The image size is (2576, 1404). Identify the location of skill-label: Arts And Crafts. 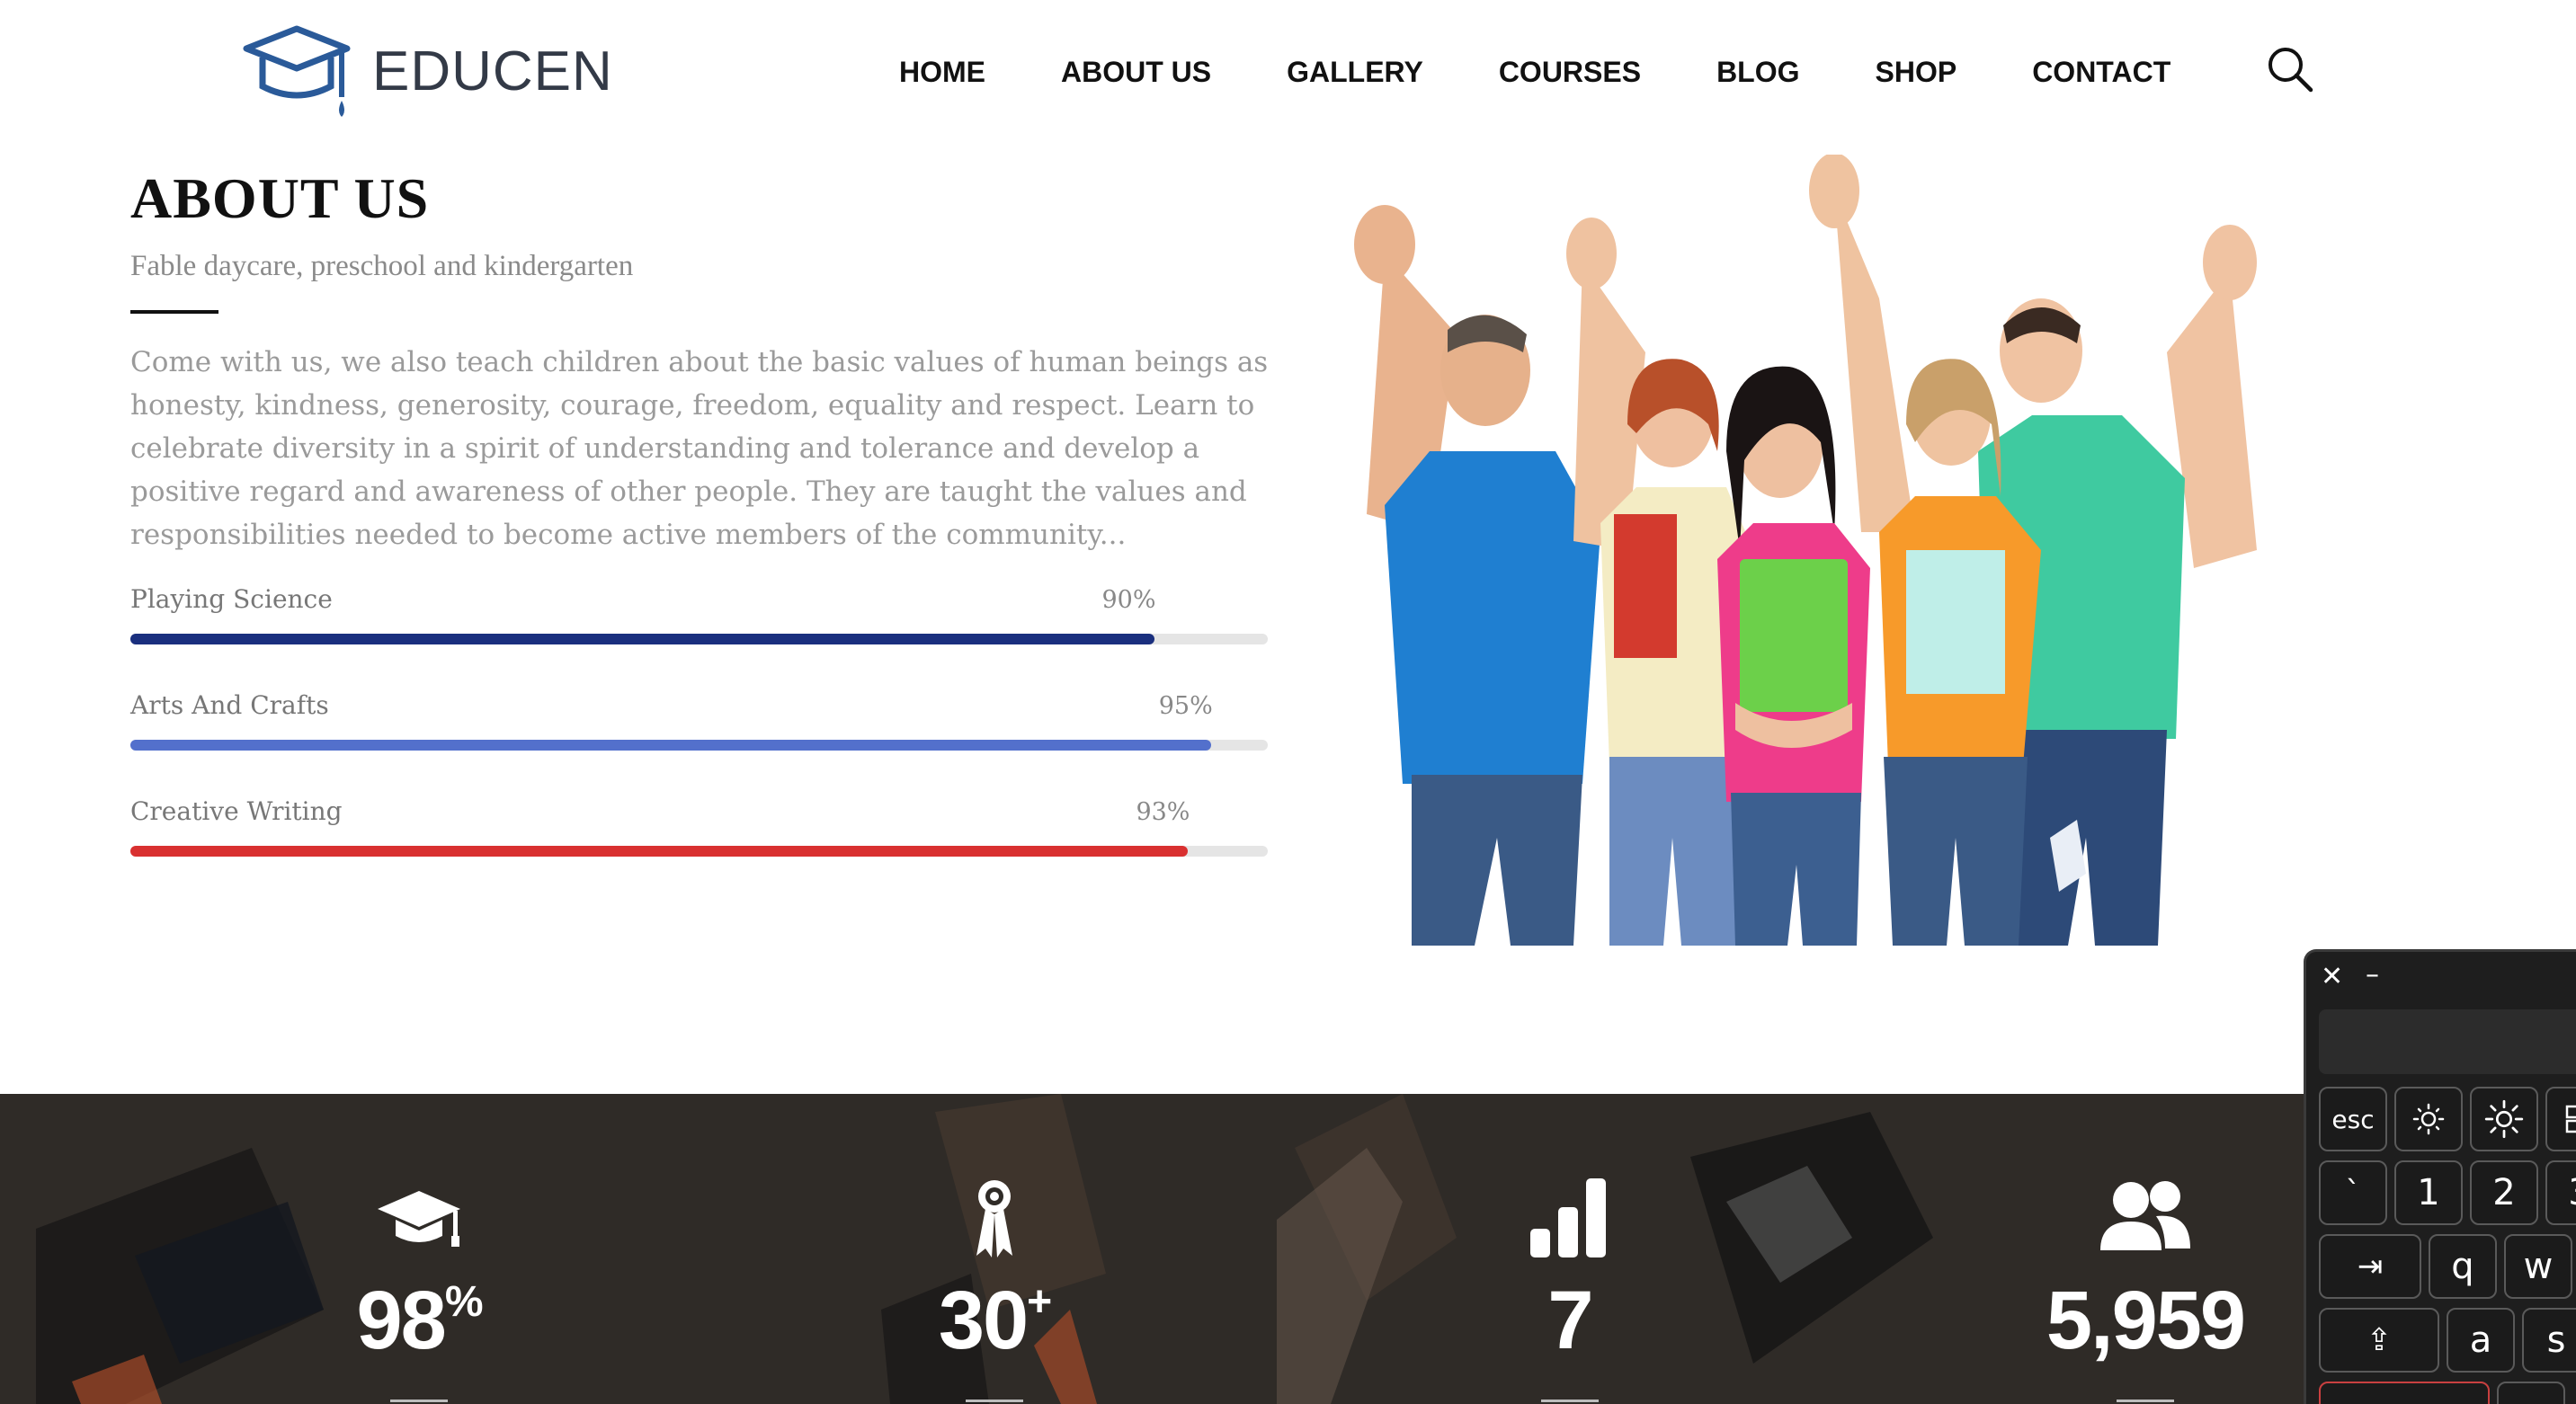
(230, 705).